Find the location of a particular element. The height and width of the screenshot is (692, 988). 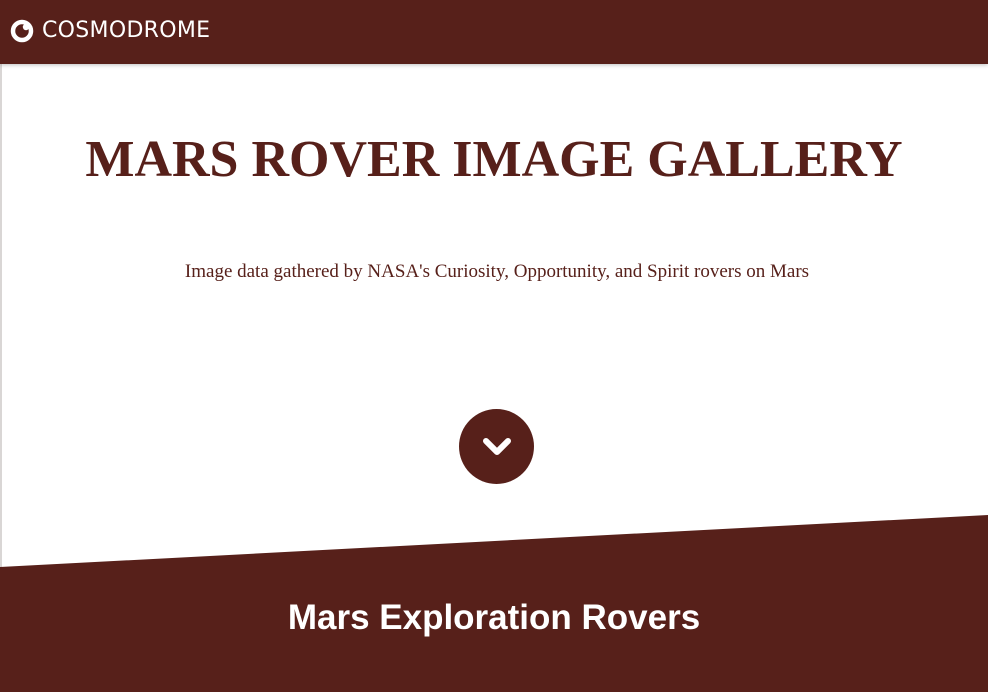

chevron-down-icon is located at coordinates (497, 447).